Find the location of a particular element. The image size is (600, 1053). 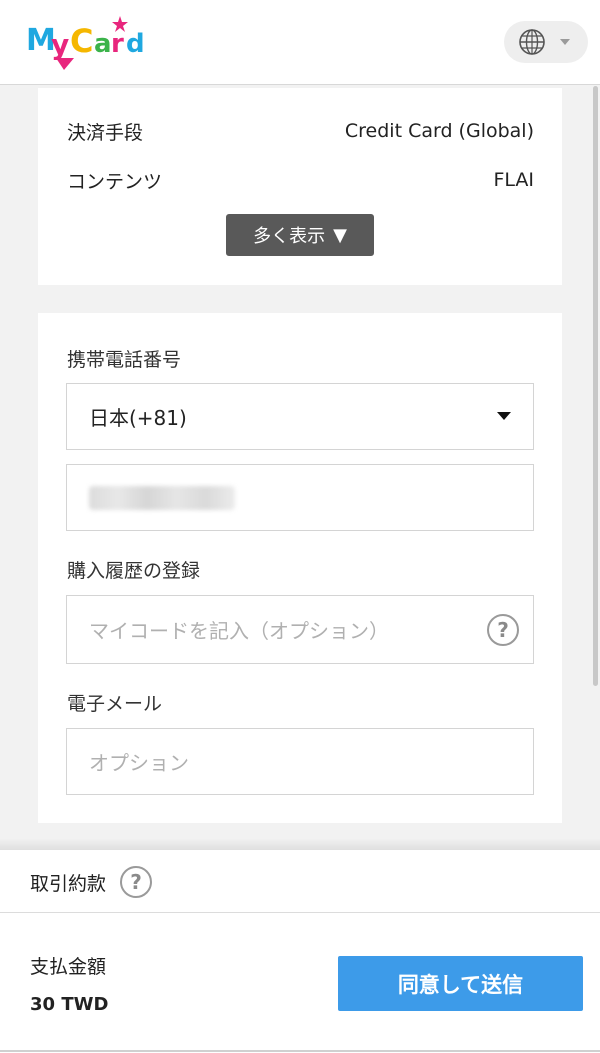

terms-row: 取引約款 ? is located at coordinates (91, 882).